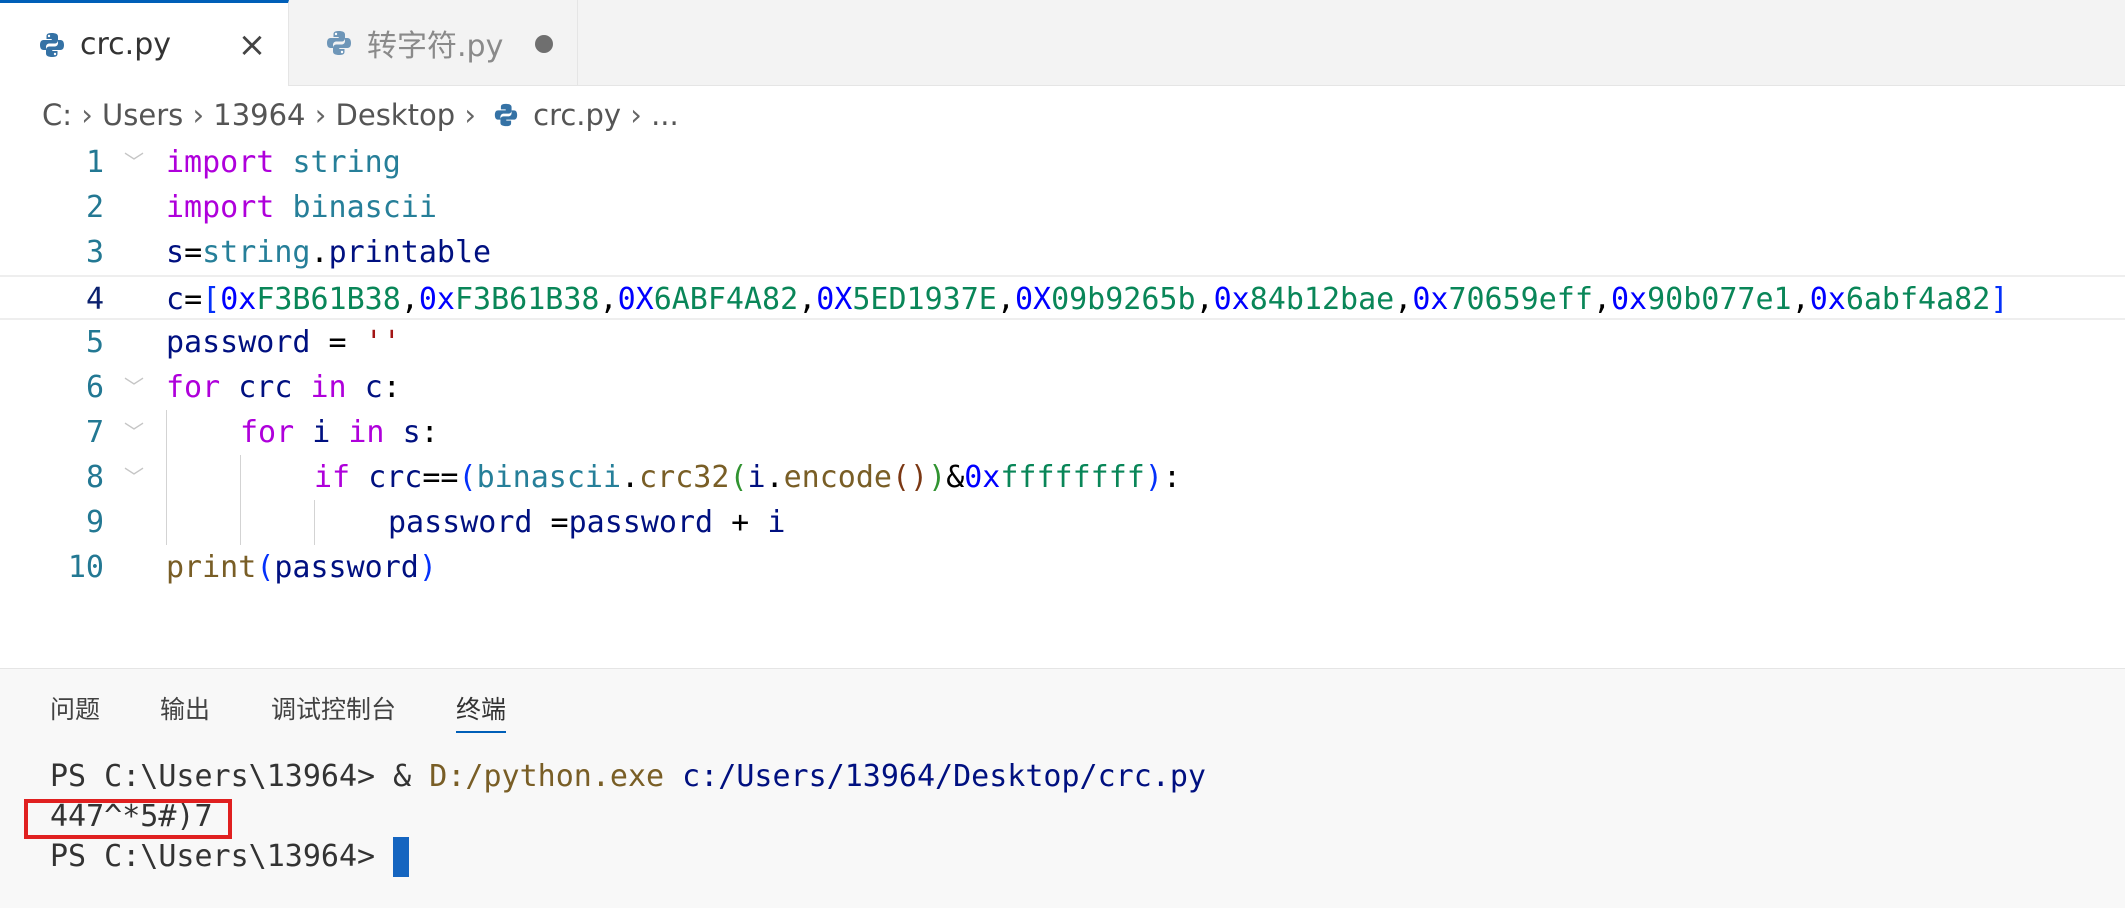 The height and width of the screenshot is (908, 2125). I want to click on variable: i, so click(776, 522).